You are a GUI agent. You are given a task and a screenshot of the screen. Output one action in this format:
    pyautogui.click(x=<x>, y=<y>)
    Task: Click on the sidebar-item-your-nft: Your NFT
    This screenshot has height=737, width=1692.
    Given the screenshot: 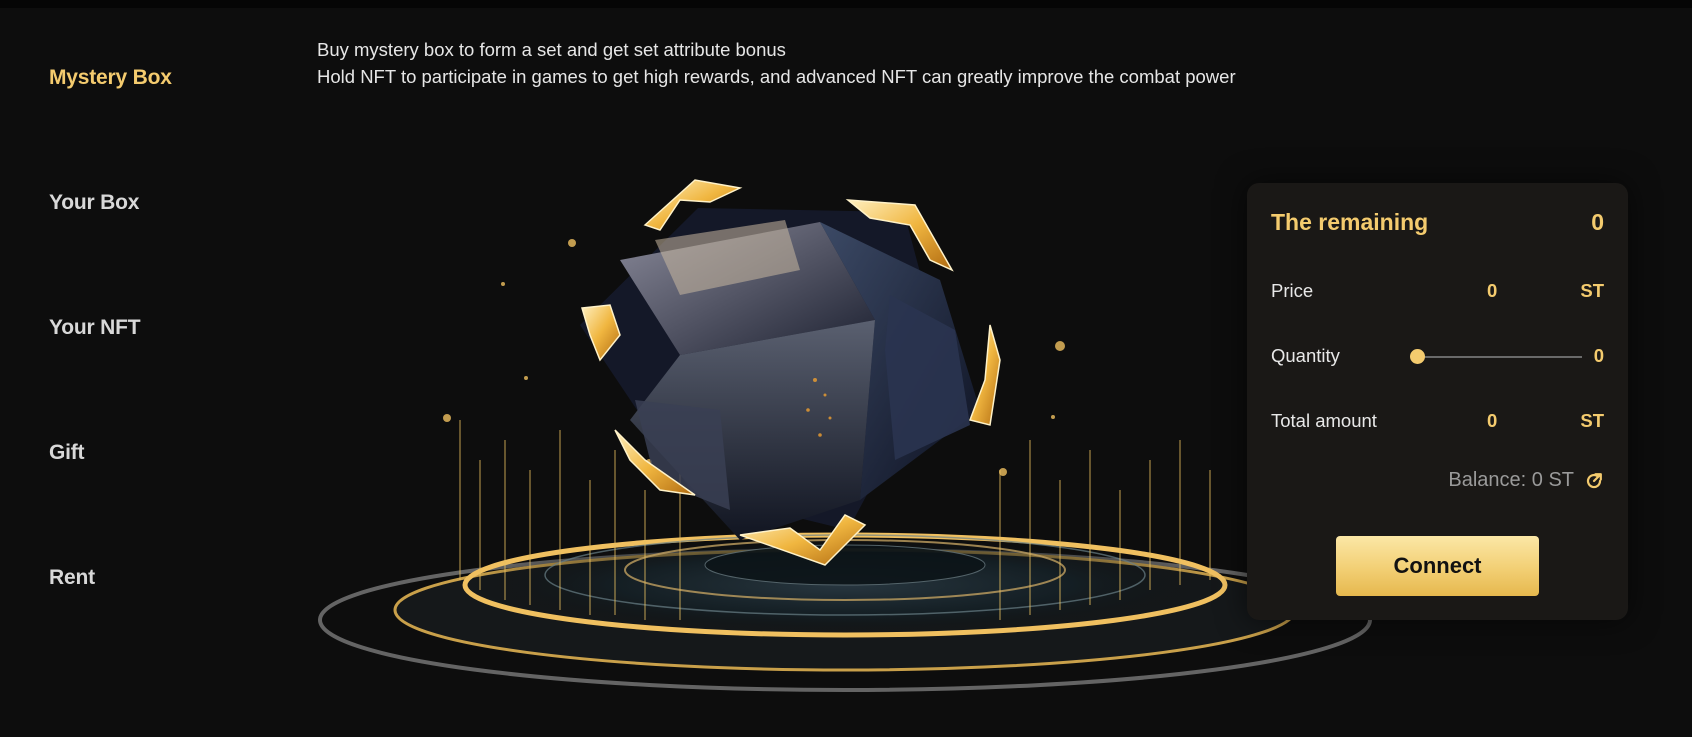 What is the action you would take?
    pyautogui.click(x=95, y=328)
    